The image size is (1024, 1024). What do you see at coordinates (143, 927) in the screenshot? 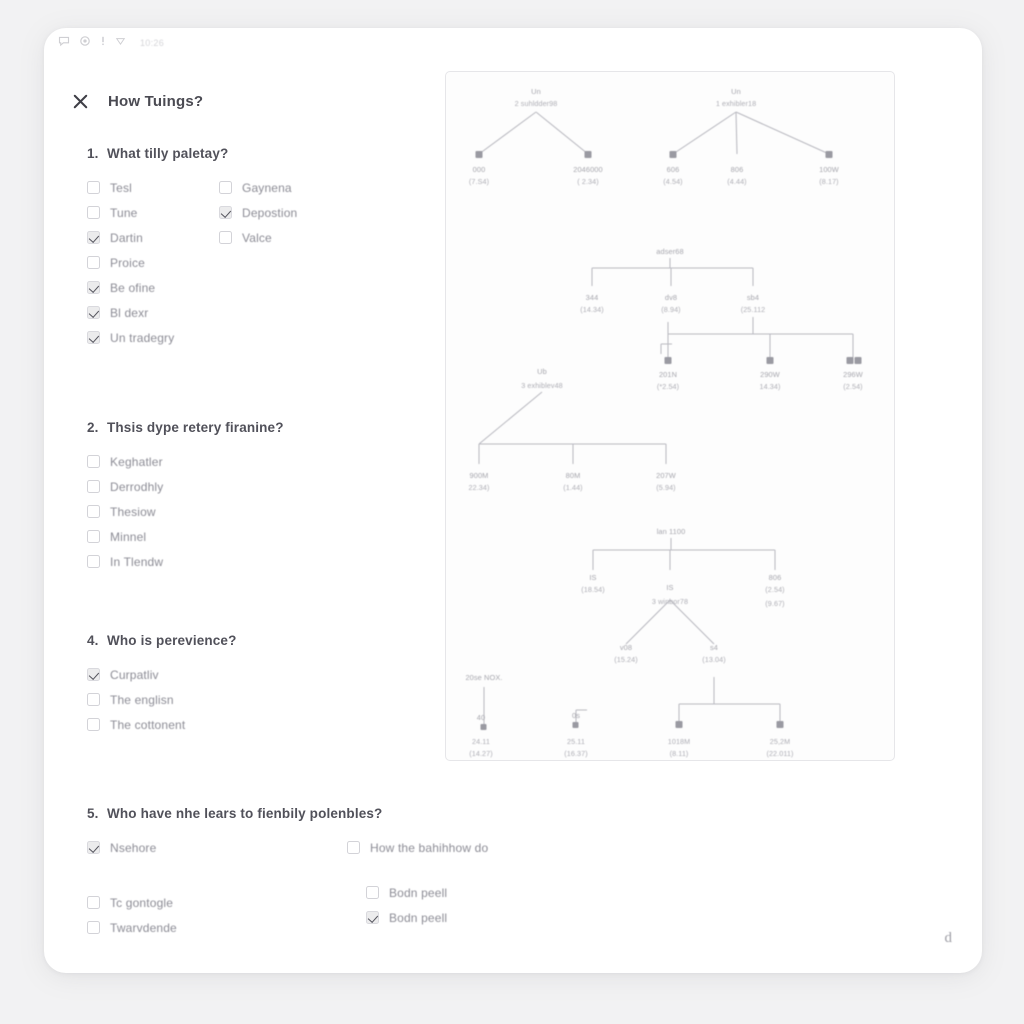
I see `option-label: Twarvdende` at bounding box center [143, 927].